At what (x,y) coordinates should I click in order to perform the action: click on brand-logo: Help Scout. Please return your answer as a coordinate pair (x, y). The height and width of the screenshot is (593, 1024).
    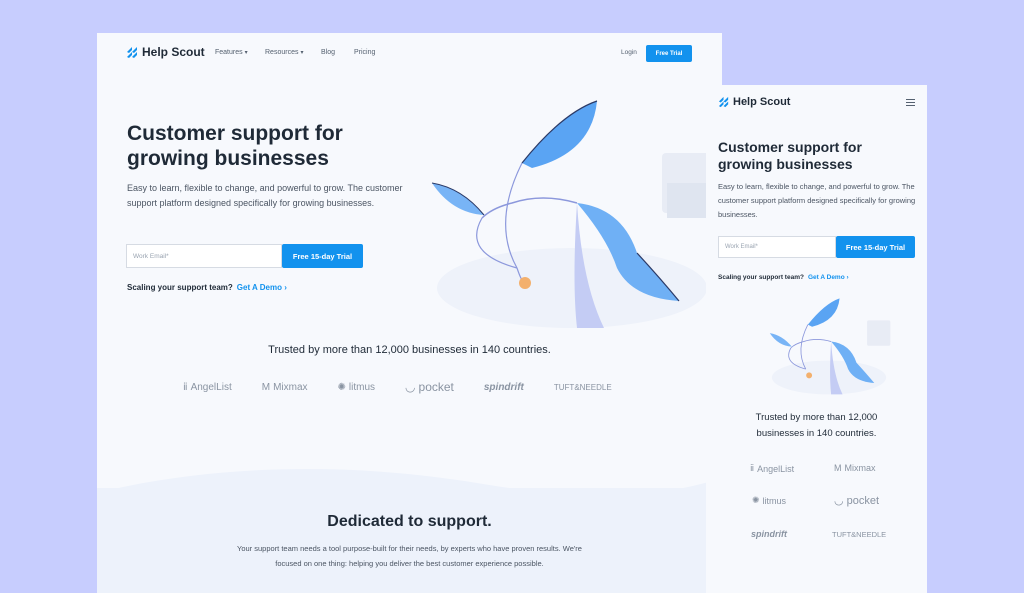
    Looking at the image, I should click on (165, 52).